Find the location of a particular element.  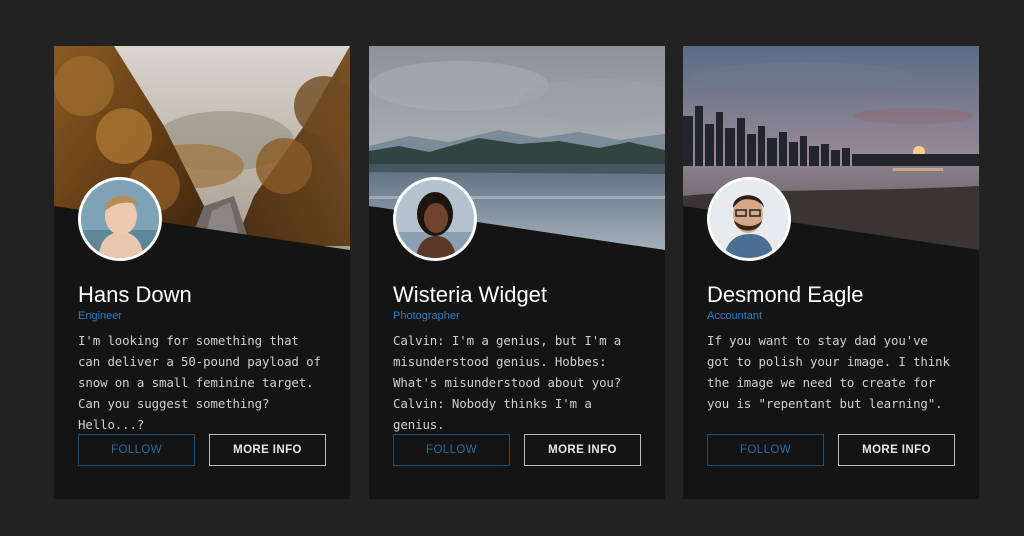

profile-role: Photographer is located at coordinates (426, 316).